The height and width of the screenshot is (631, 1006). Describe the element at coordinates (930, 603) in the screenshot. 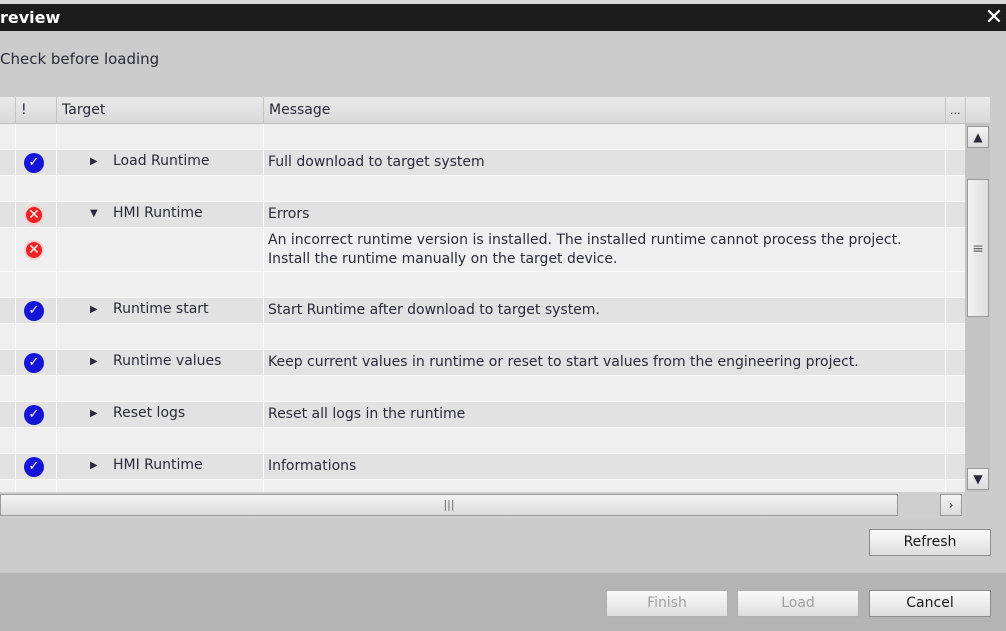

I see `cancel-button: Cancel` at that location.